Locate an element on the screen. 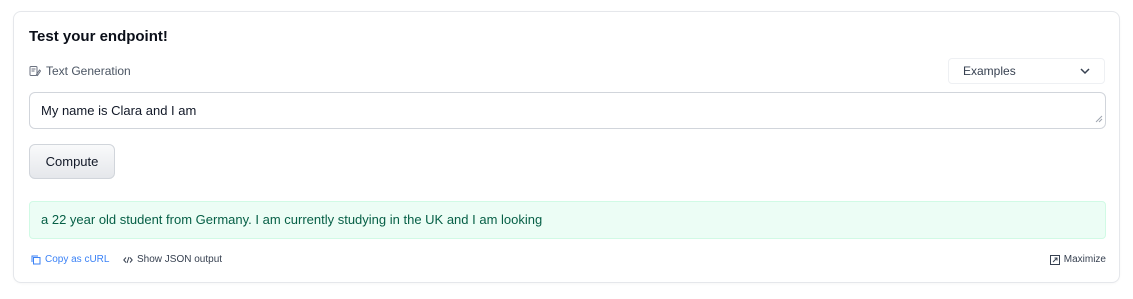 The height and width of the screenshot is (299, 1133). maximize-button: Maximize is located at coordinates (1077, 259).